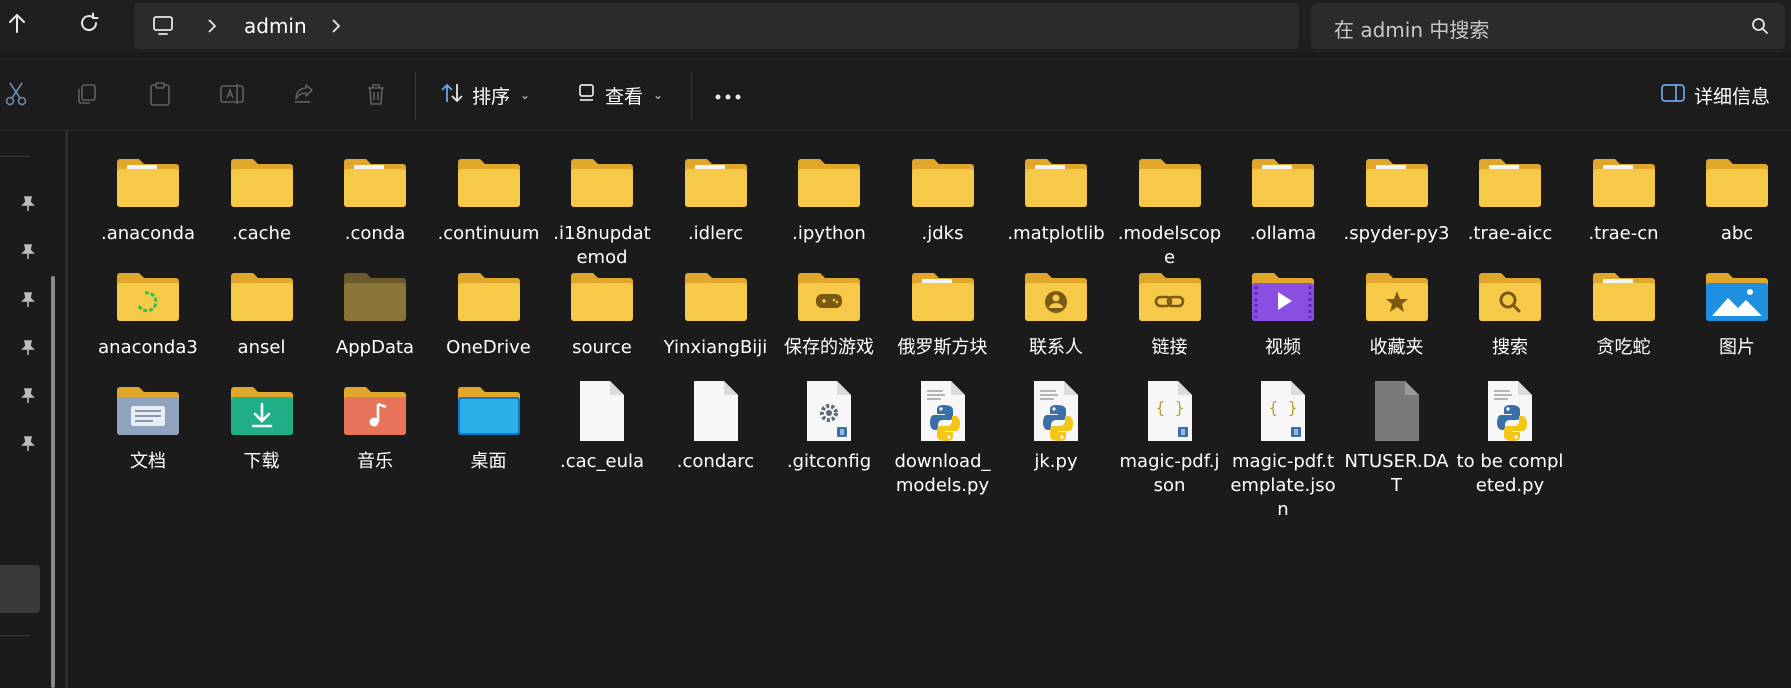 The width and height of the screenshot is (1791, 688). I want to click on folder-icon, so click(602, 183).